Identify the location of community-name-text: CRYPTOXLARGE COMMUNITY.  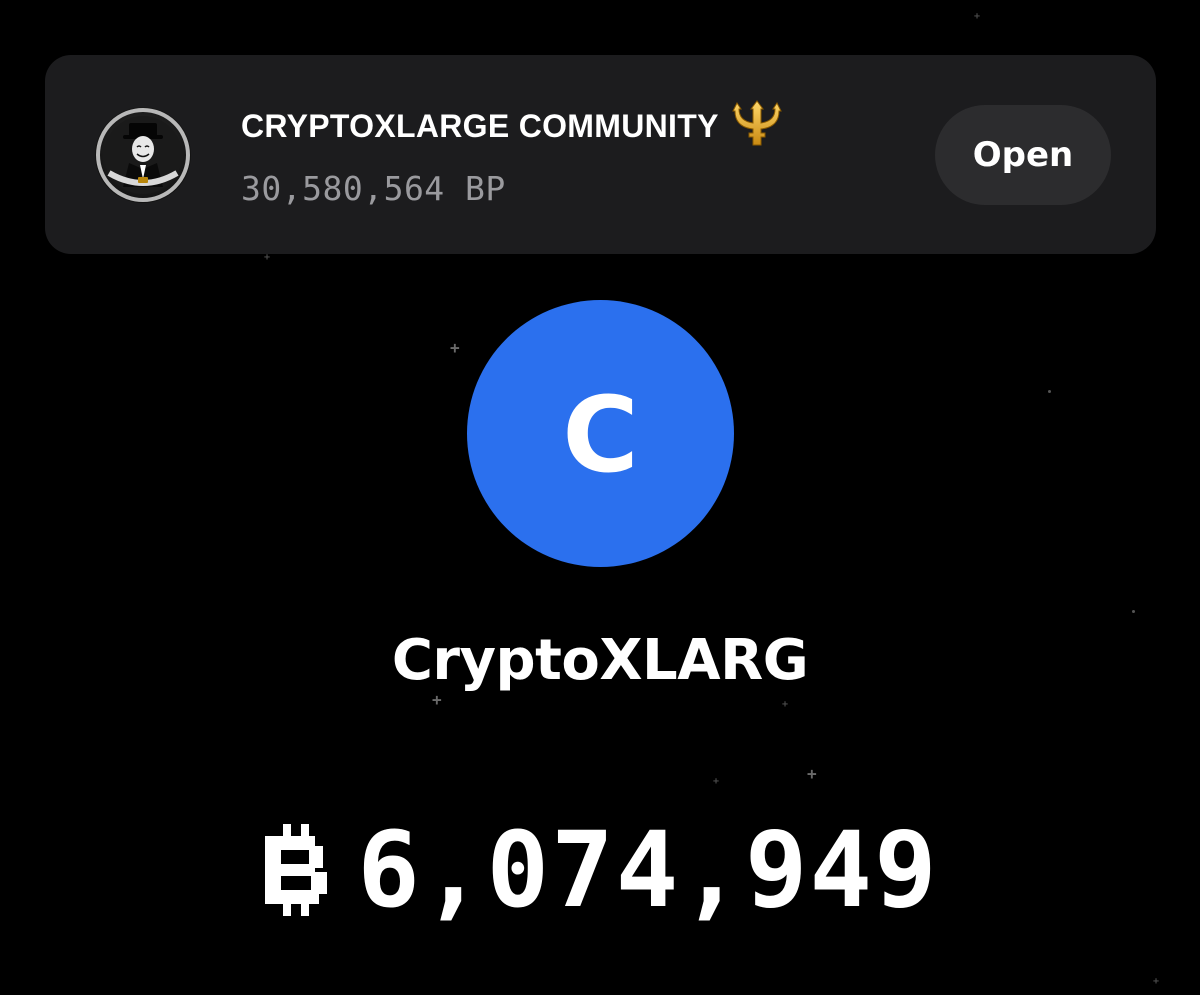
(480, 125).